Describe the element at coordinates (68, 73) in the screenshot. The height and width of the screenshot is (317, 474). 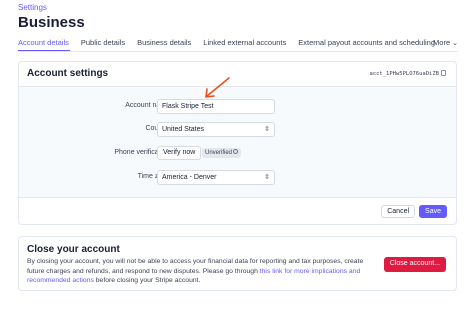
I see `account-settings-title: Account settings` at that location.